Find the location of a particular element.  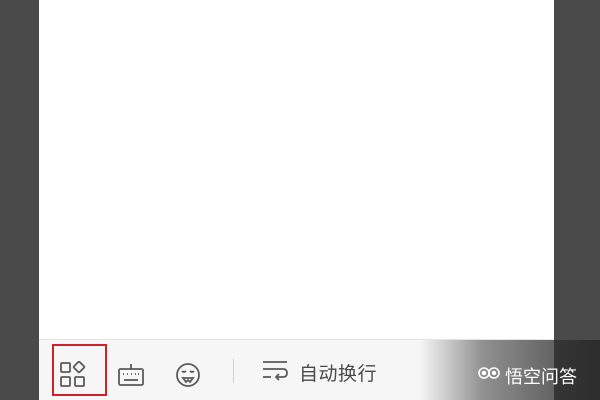

word-wrap-button: 自动换行 is located at coordinates (319, 372).